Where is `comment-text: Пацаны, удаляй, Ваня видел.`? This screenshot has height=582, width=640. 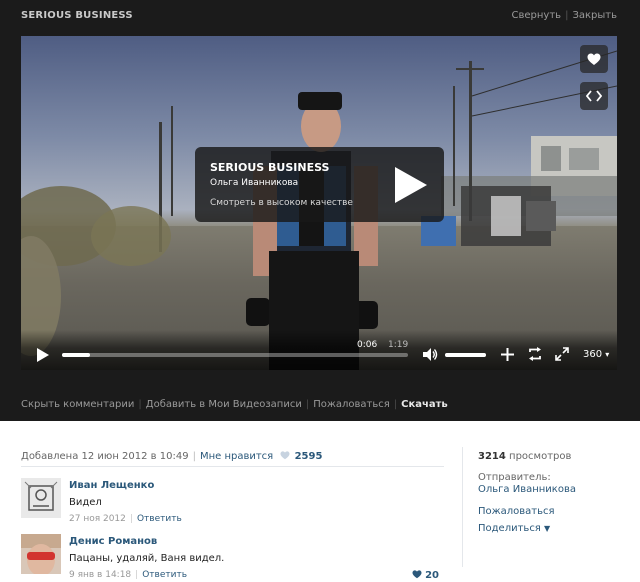
comment-text: Пацаны, удаляй, Ваня видел. is located at coordinates (147, 558).